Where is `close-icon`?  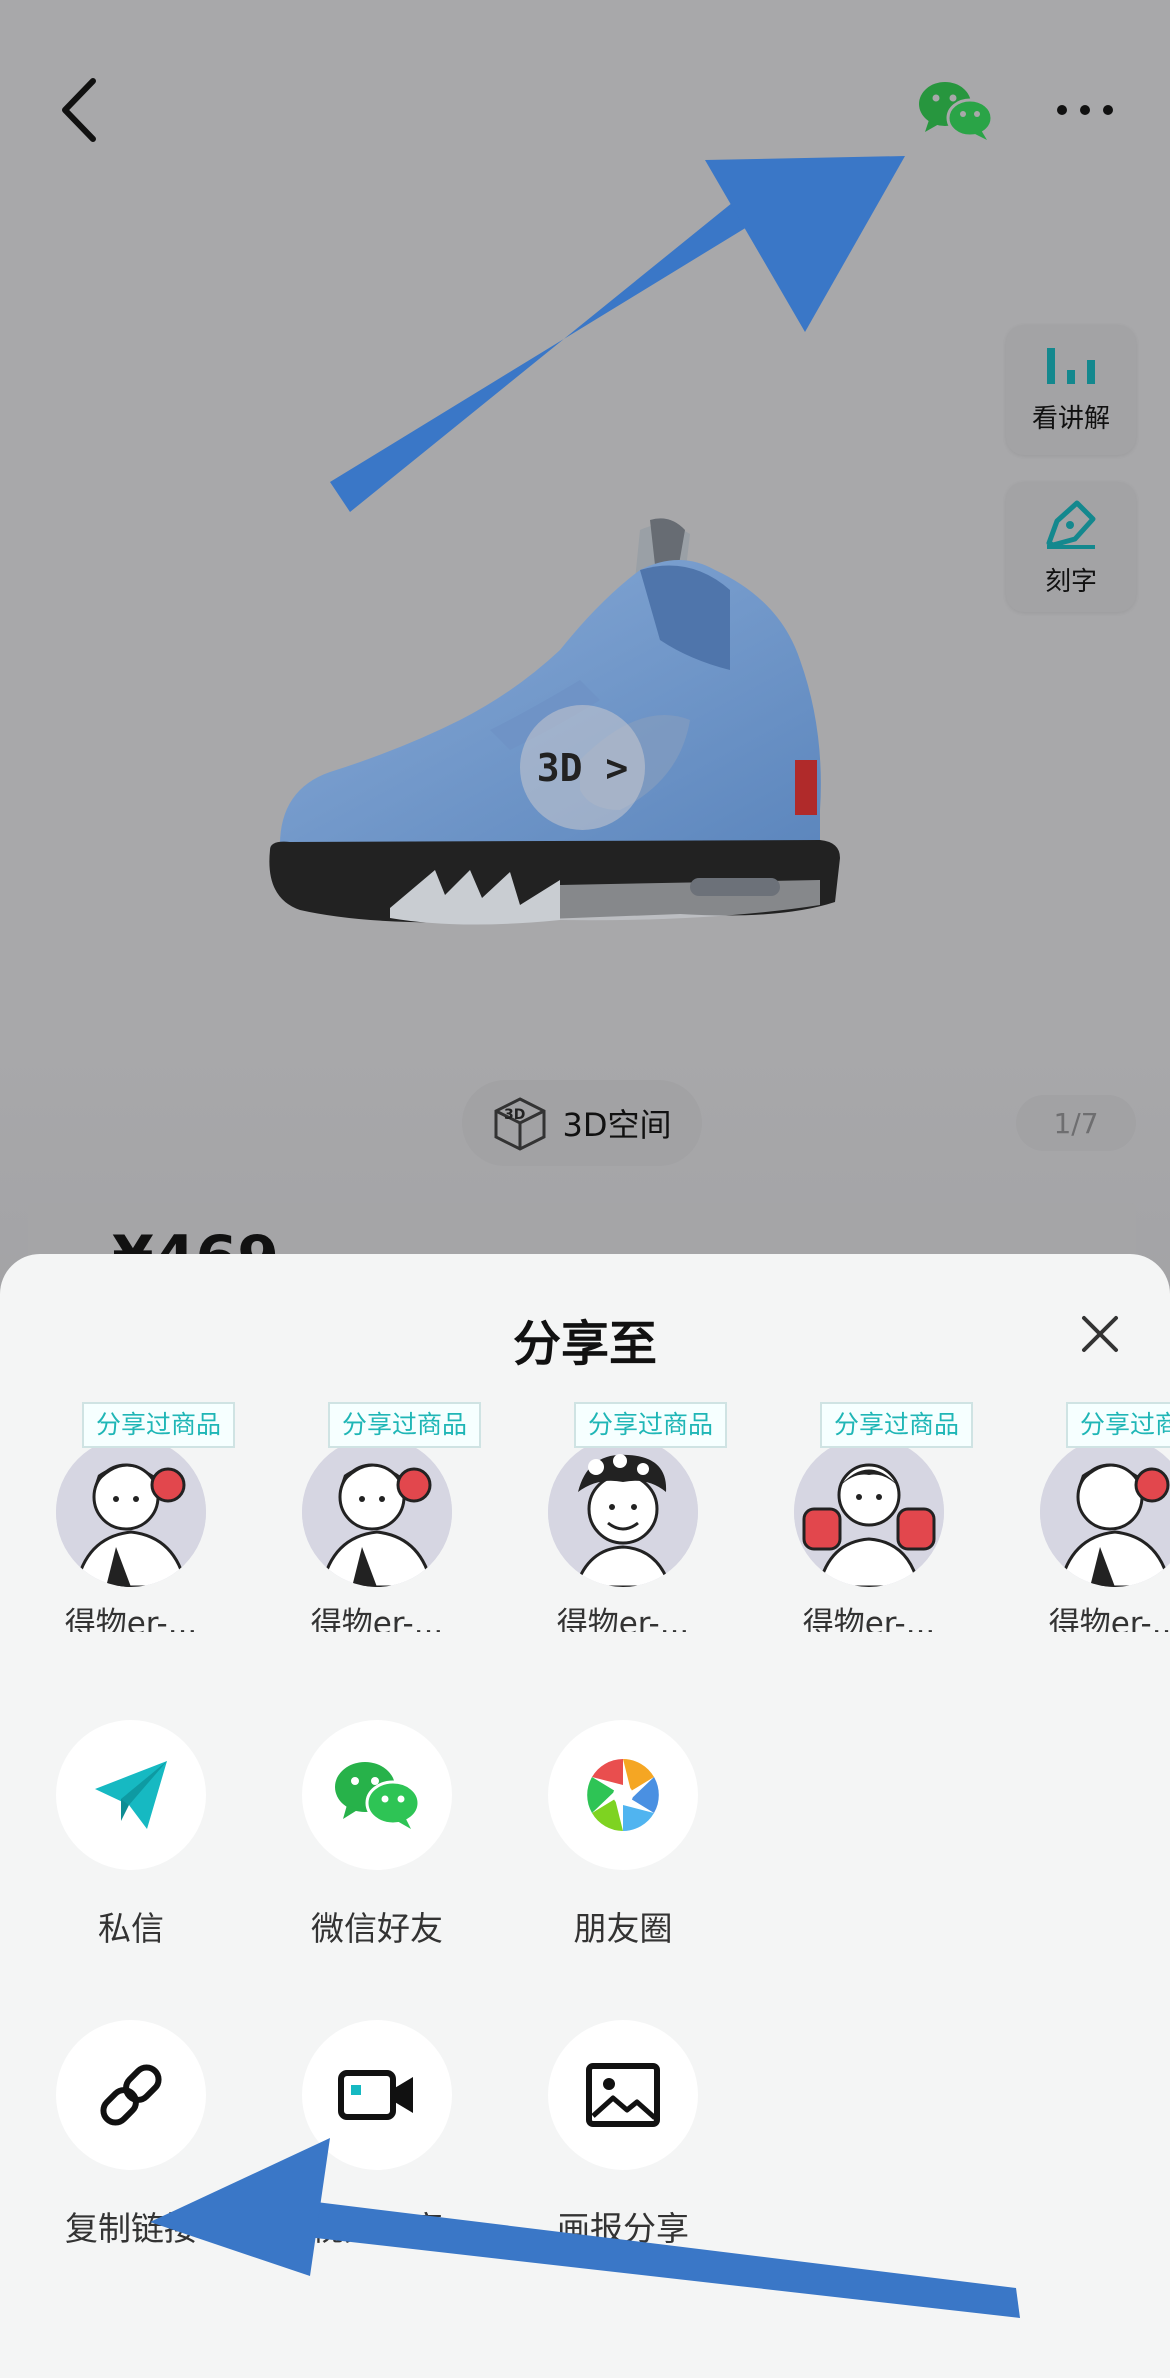 close-icon is located at coordinates (1100, 1334).